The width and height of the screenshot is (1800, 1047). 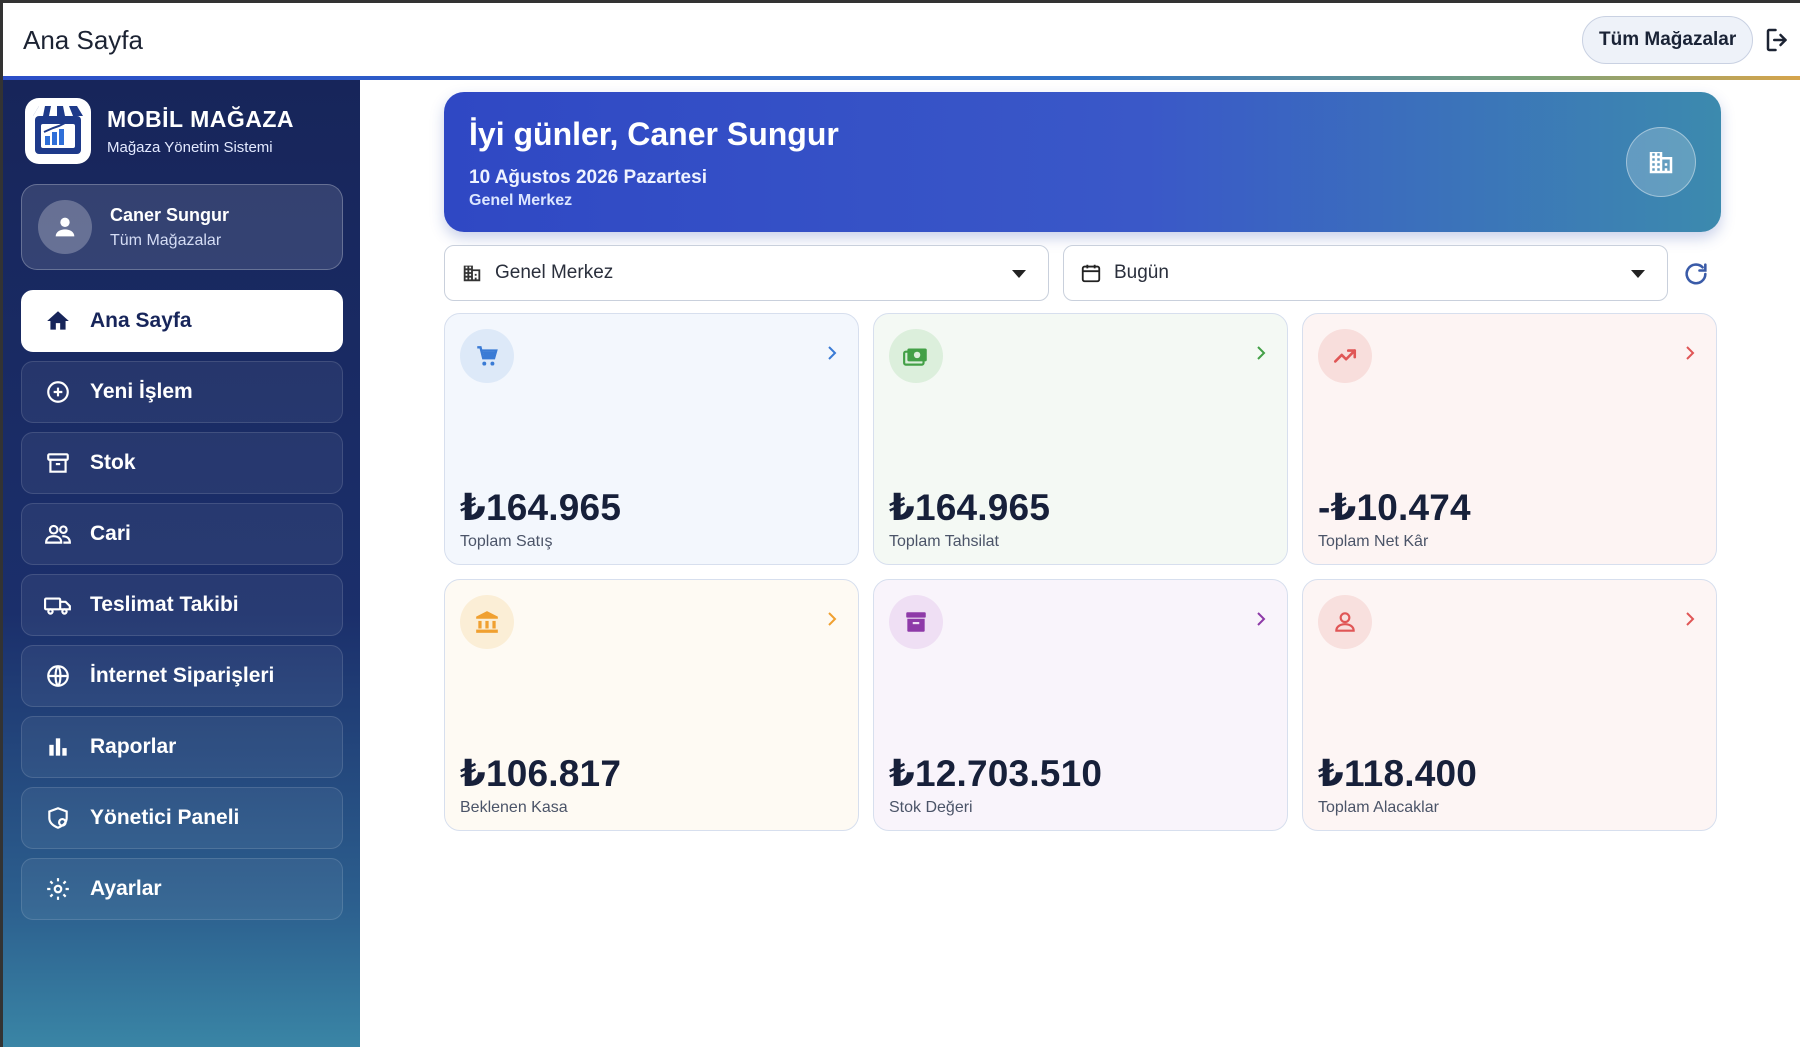 What do you see at coordinates (58, 676) in the screenshot?
I see `globe-icon` at bounding box center [58, 676].